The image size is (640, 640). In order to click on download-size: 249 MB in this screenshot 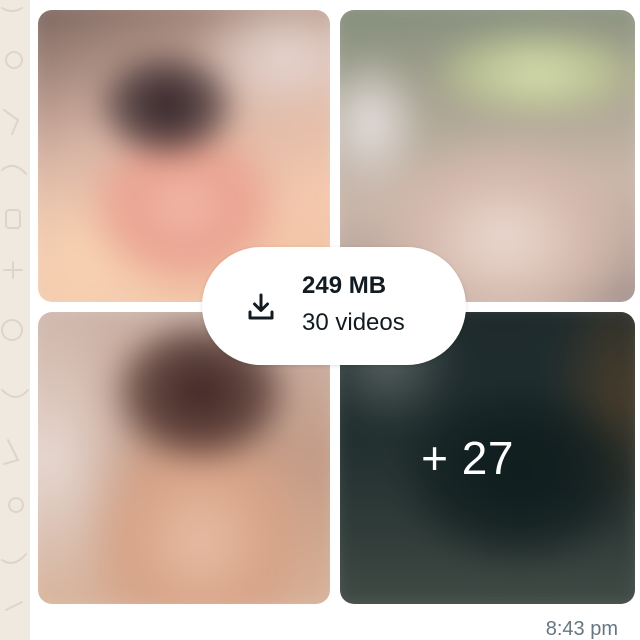, I will do `click(344, 285)`.